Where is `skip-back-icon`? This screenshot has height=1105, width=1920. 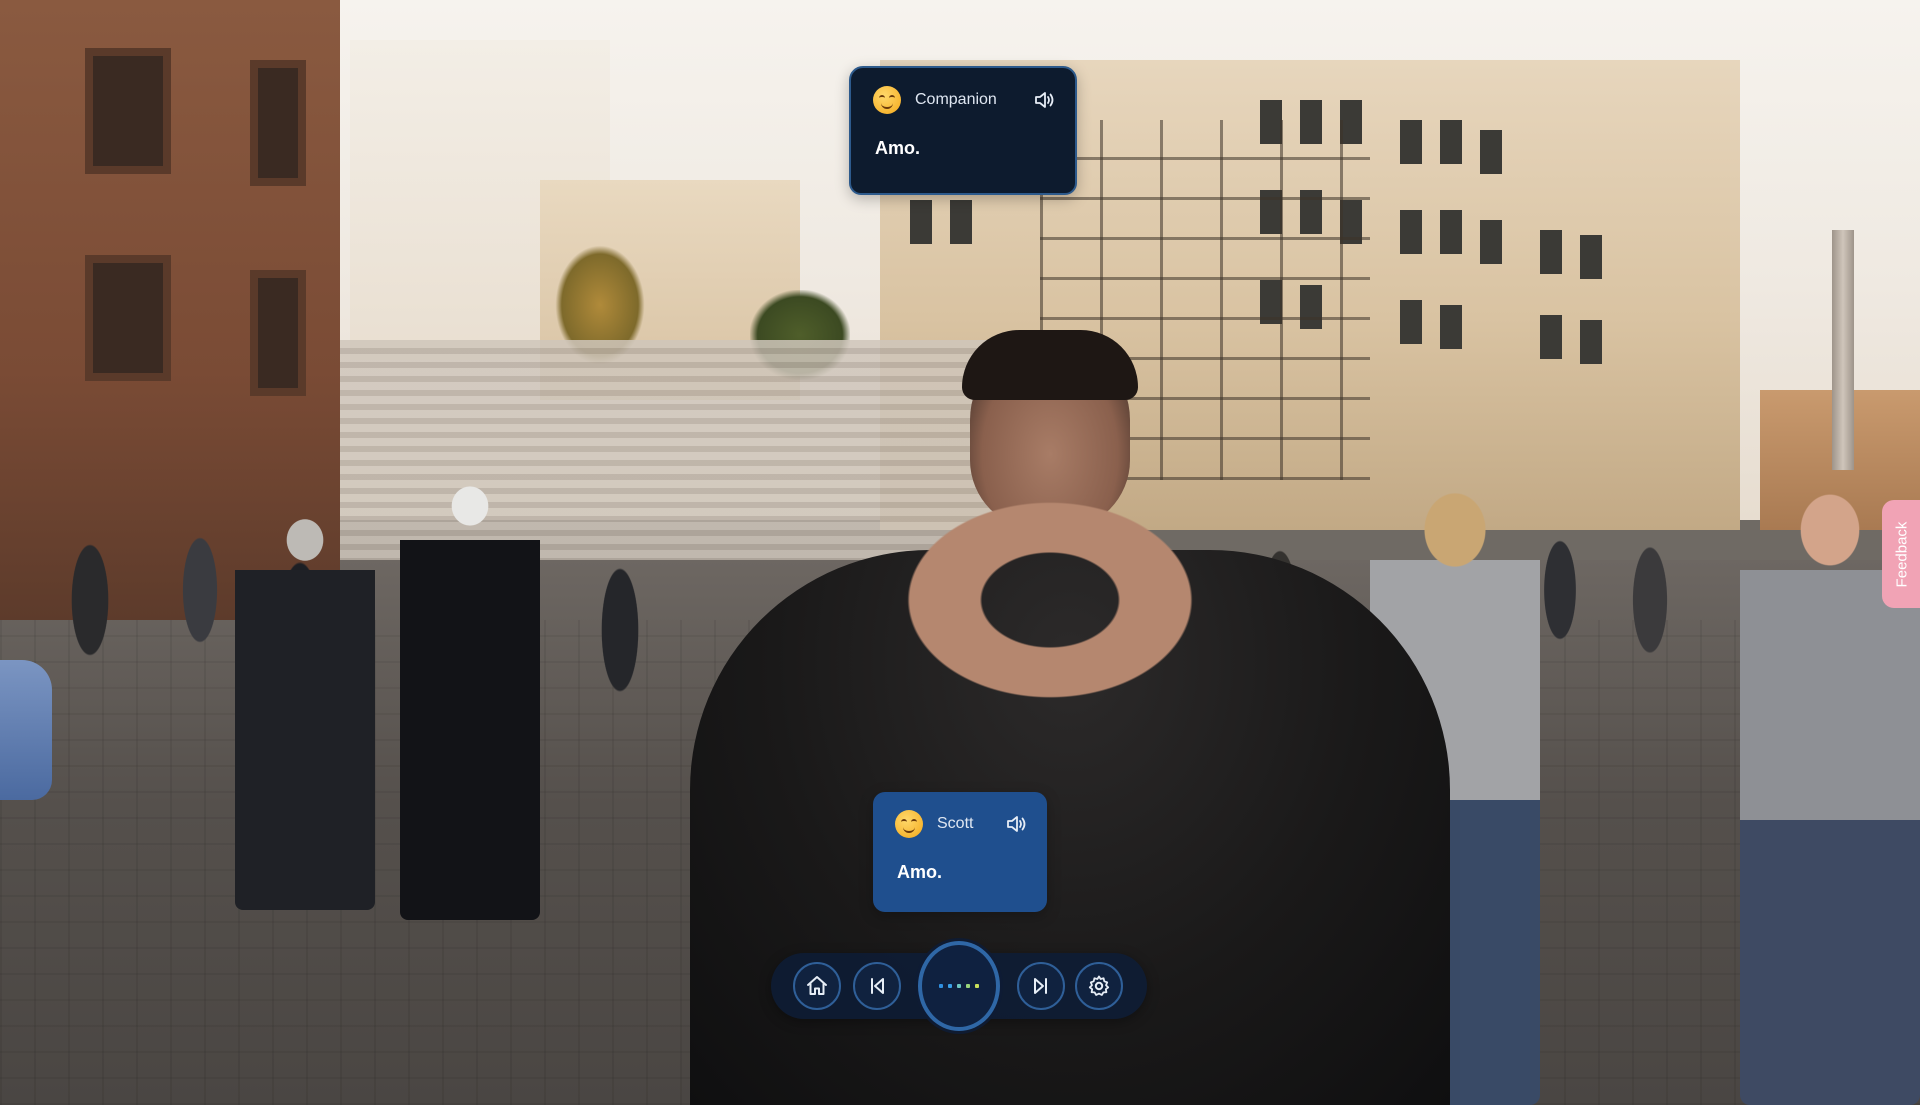
skip-back-icon is located at coordinates (877, 986).